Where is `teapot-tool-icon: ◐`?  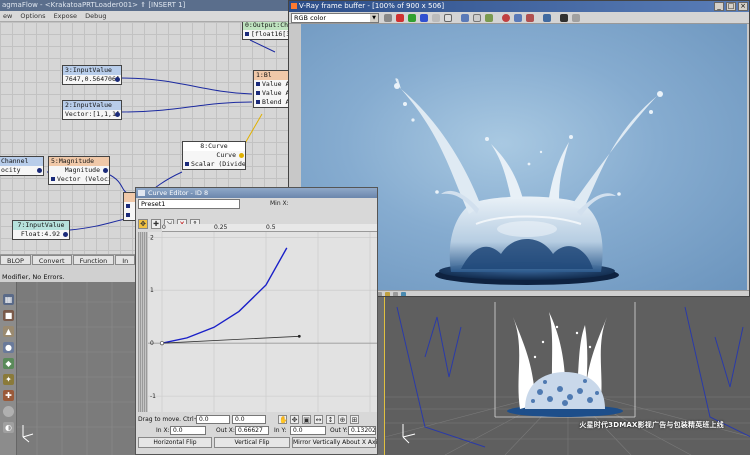
teapot-tool-icon: ◐ is located at coordinates (8, 427).